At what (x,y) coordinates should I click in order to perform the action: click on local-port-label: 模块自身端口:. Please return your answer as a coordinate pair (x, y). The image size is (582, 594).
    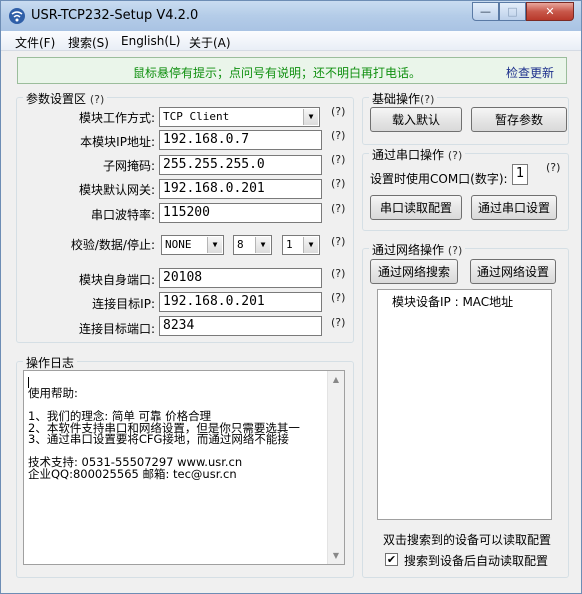
    Looking at the image, I should click on (116, 280).